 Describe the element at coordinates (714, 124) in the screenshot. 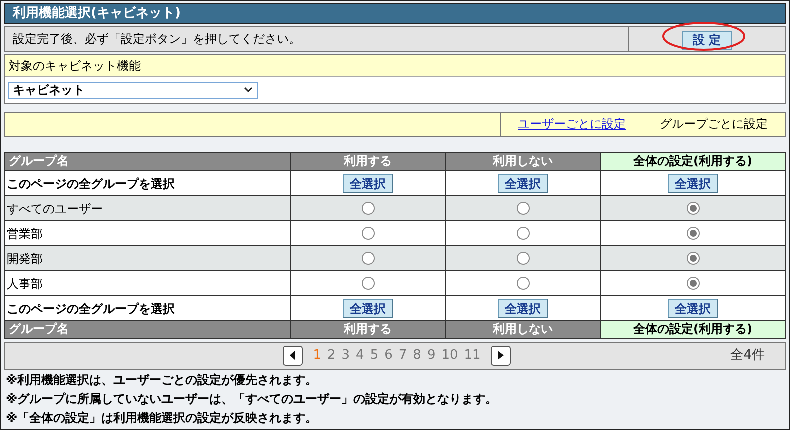

I see `mode-tab: グループごとに設定` at that location.